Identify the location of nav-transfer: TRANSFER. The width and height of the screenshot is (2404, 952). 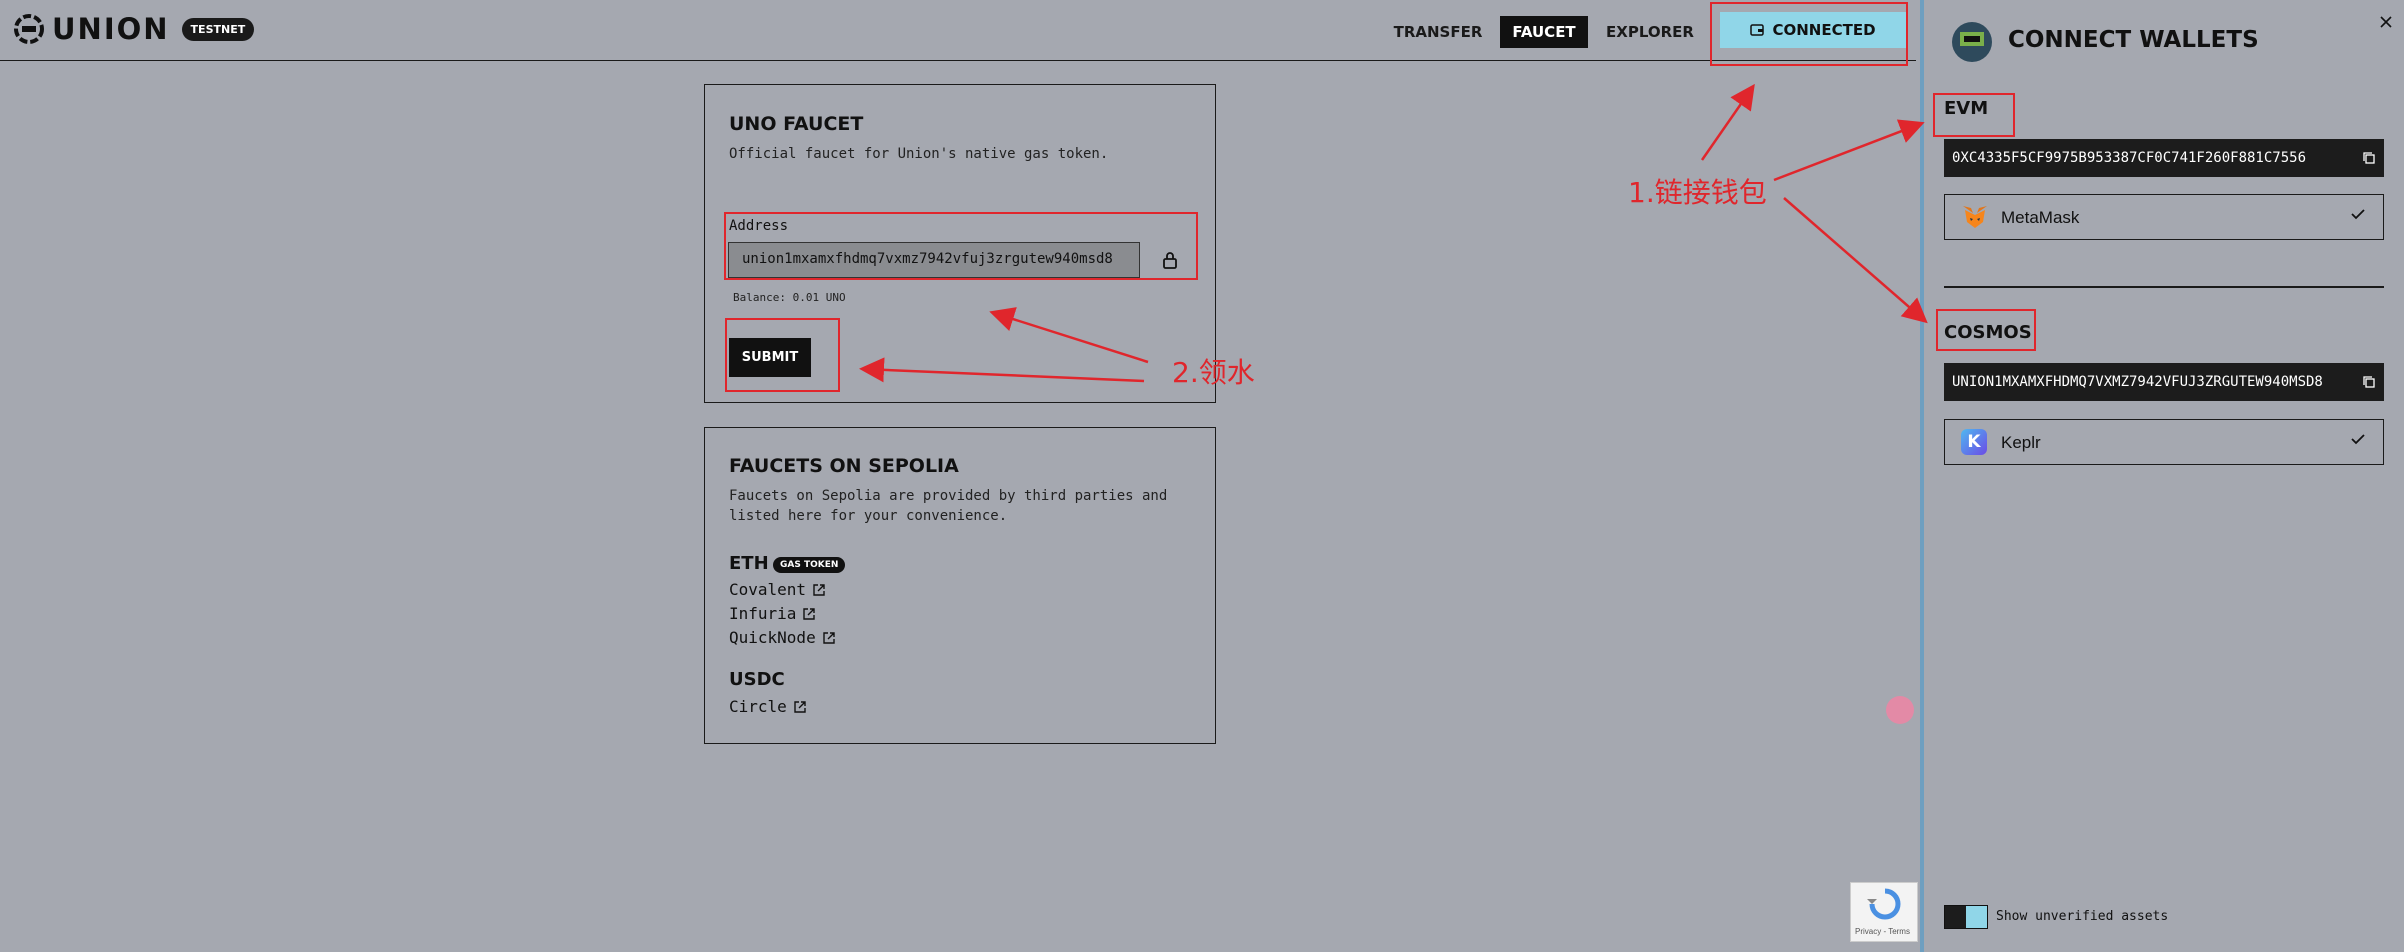
(1438, 32).